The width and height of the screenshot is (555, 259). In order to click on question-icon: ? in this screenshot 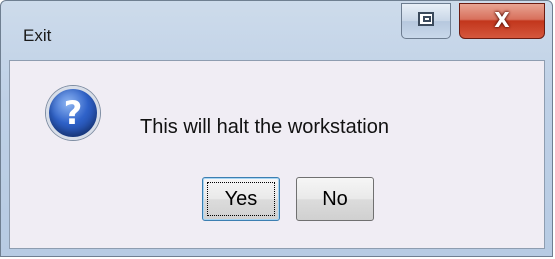, I will do `click(73, 113)`.